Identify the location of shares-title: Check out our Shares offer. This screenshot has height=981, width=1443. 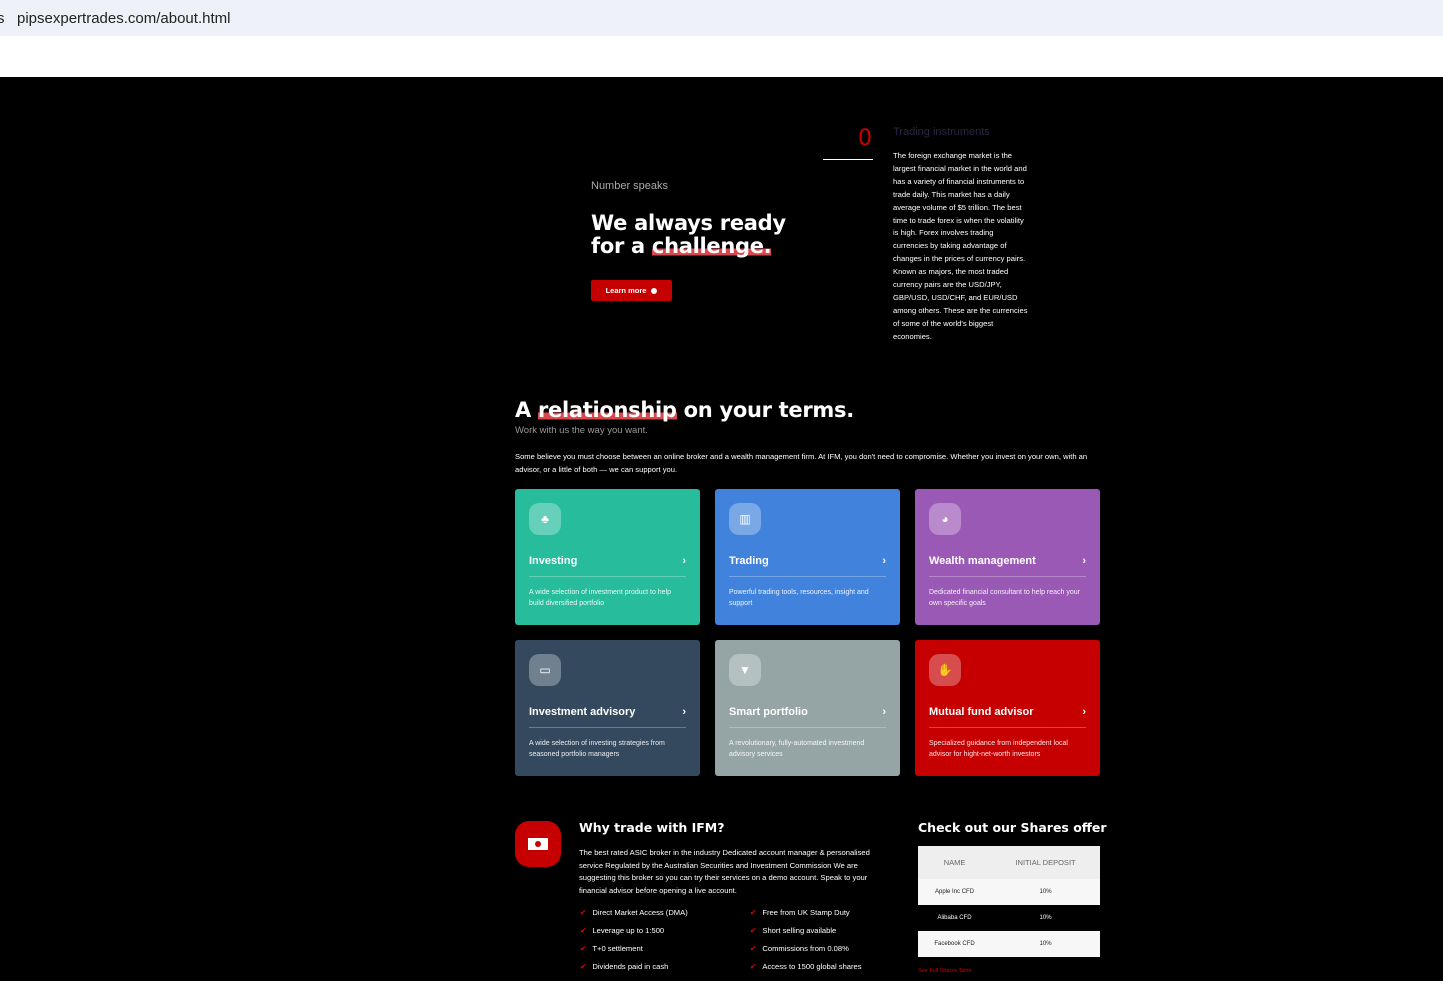
(1012, 827).